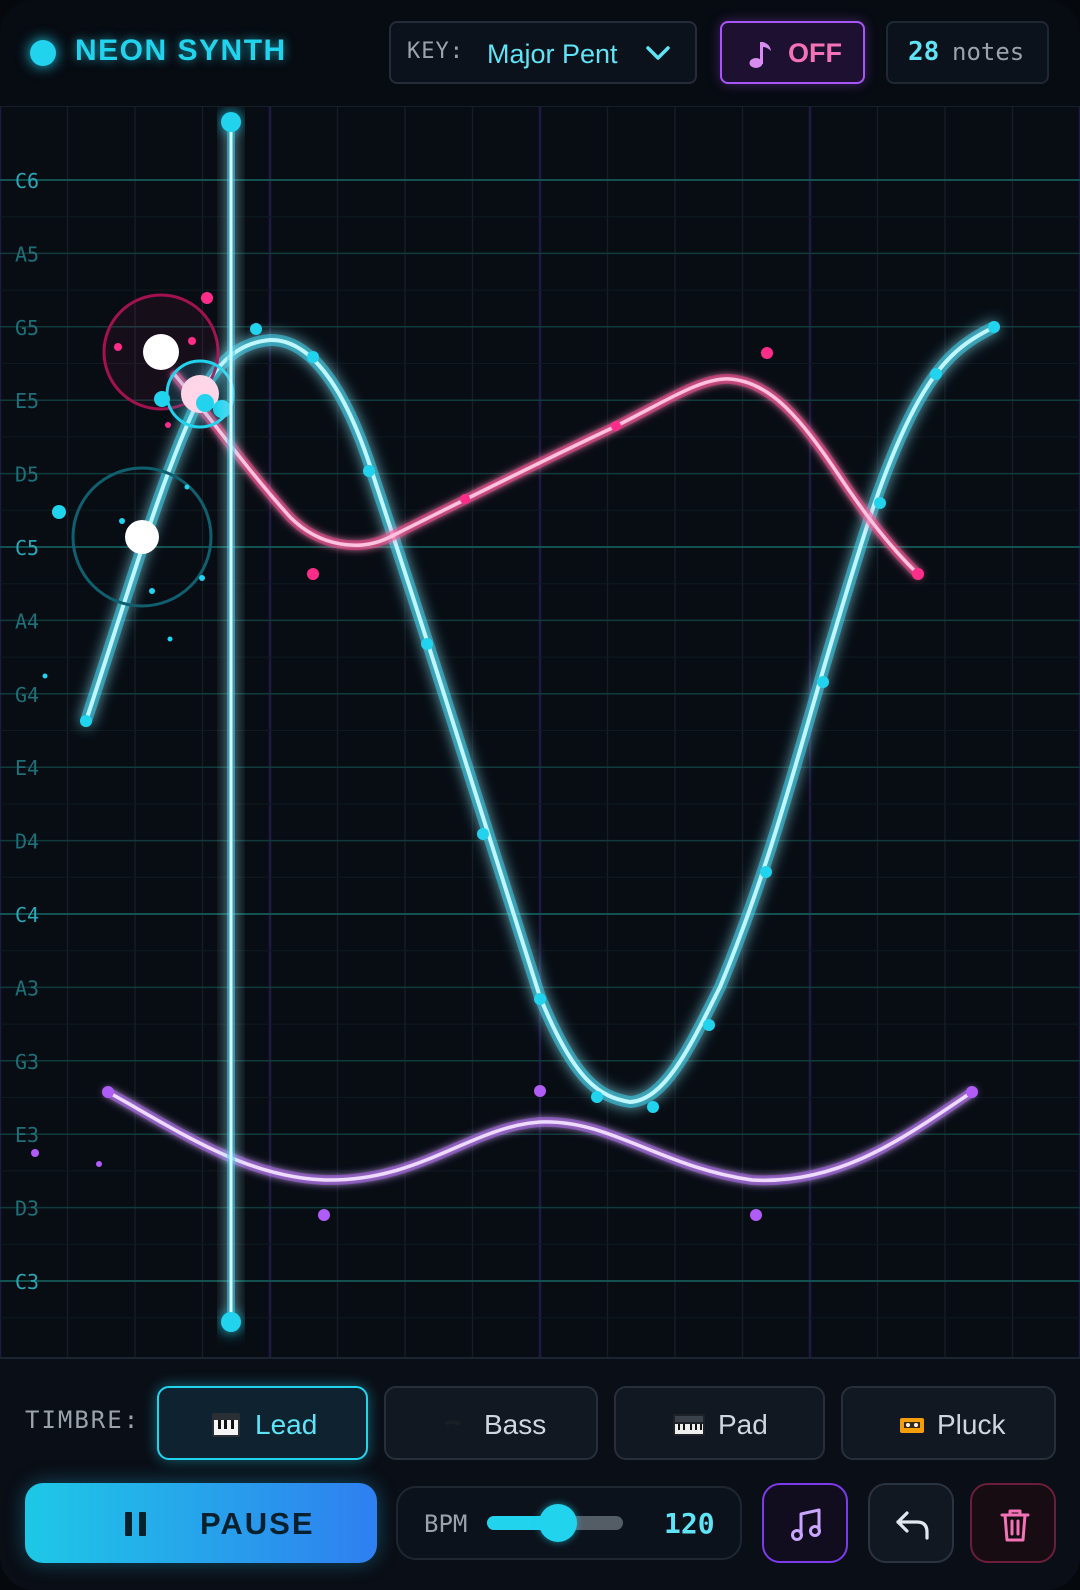 The width and height of the screenshot is (1080, 1590). I want to click on timbre-button-pad: Pad, so click(719, 1423).